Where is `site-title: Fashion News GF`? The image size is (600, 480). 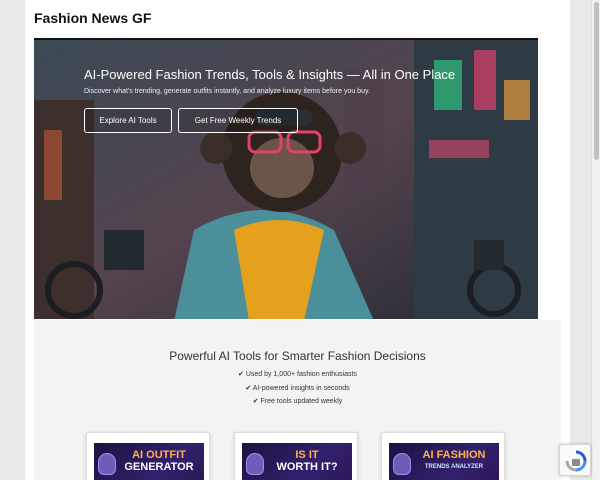
site-title: Fashion News GF is located at coordinates (92, 18).